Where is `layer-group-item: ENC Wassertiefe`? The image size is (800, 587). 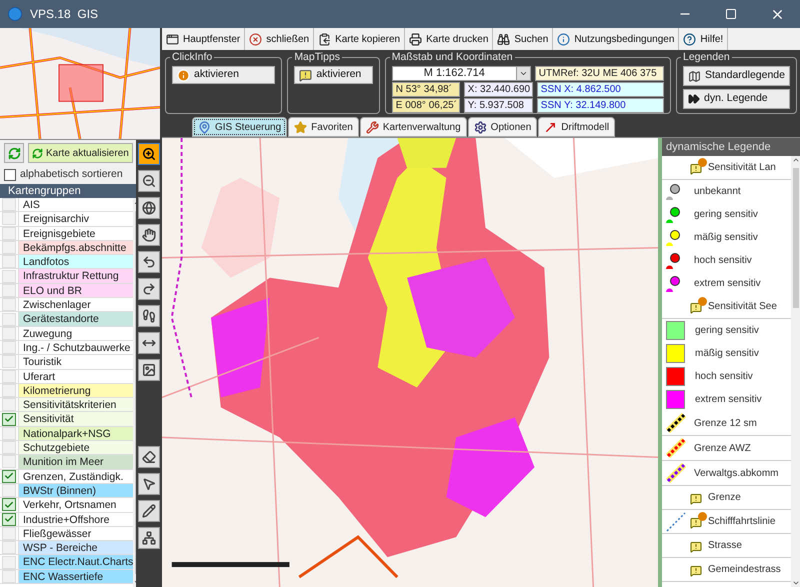 layer-group-item: ENC Wassertiefe is located at coordinates (76, 577).